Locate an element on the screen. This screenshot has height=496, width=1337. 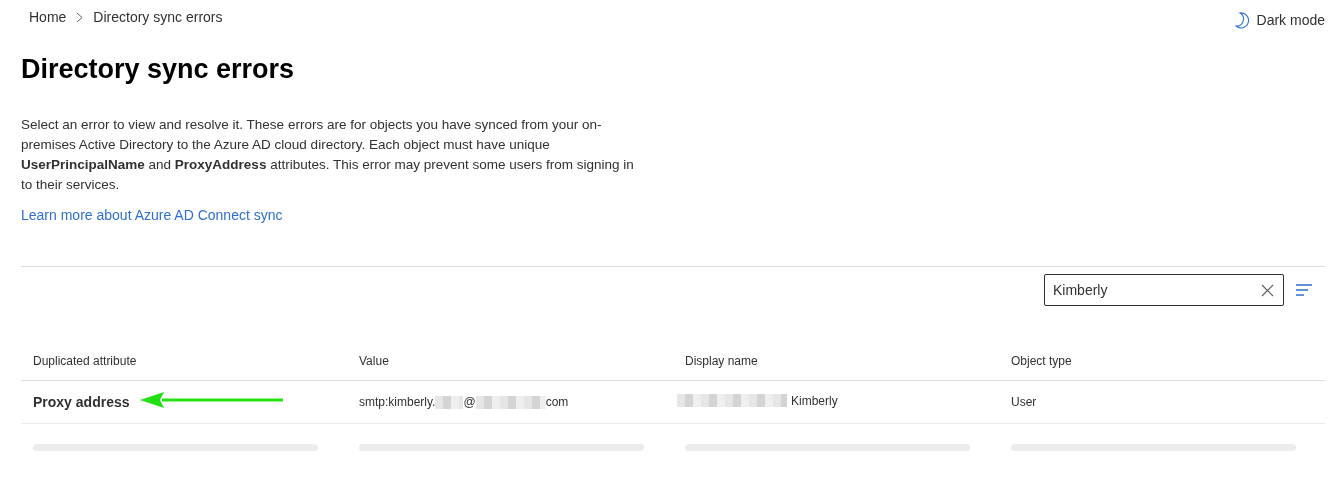
column-header: Duplicated attribute is located at coordinates (184, 362).